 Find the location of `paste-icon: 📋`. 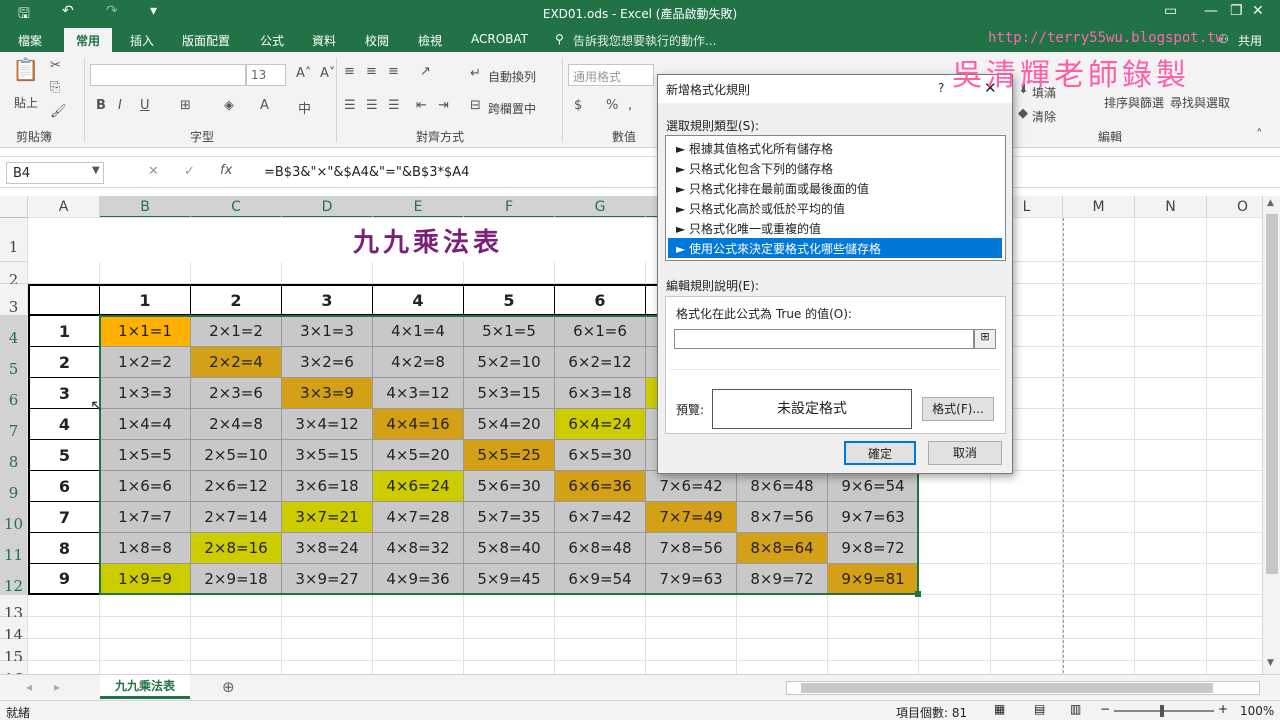

paste-icon: 📋 is located at coordinates (25, 70).